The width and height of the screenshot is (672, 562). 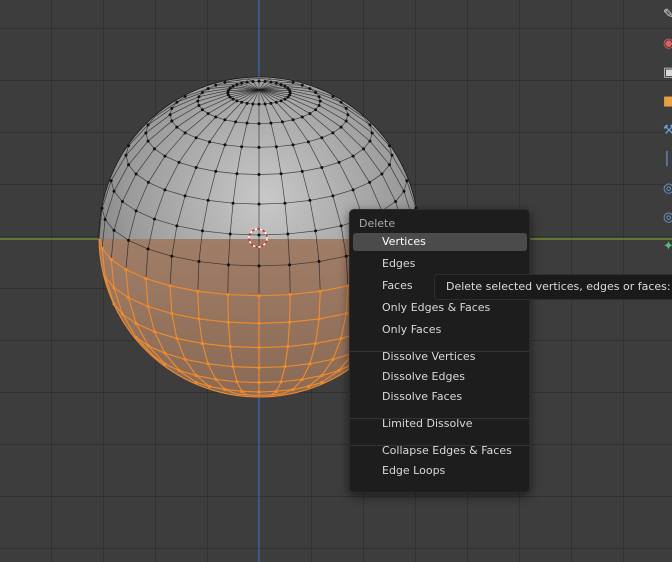 What do you see at coordinates (664, 43) in the screenshot?
I see `measure-icon: ◉` at bounding box center [664, 43].